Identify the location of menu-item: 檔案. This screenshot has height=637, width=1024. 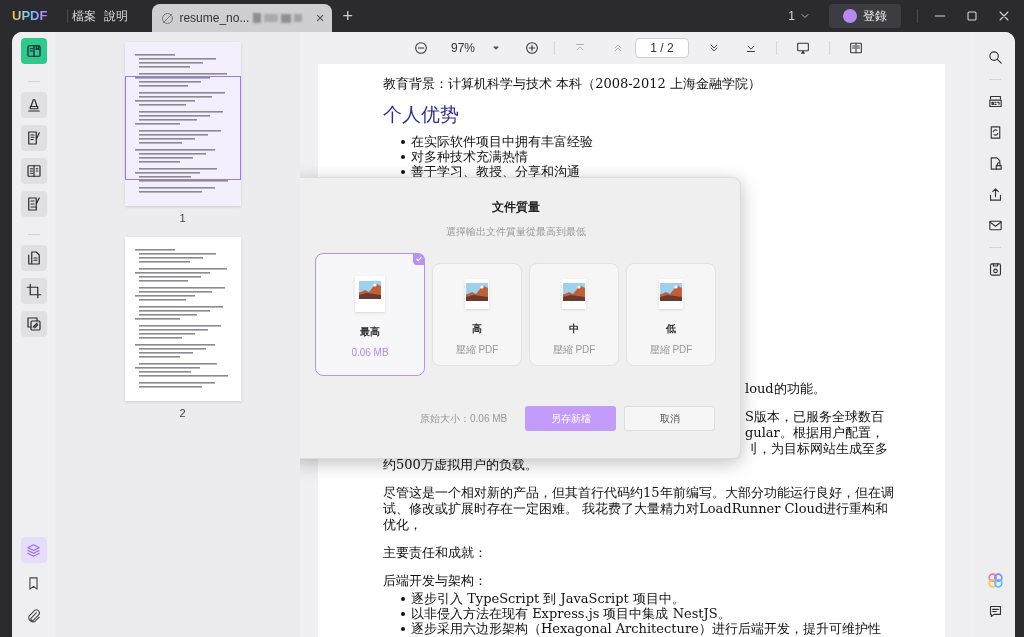
(84, 16).